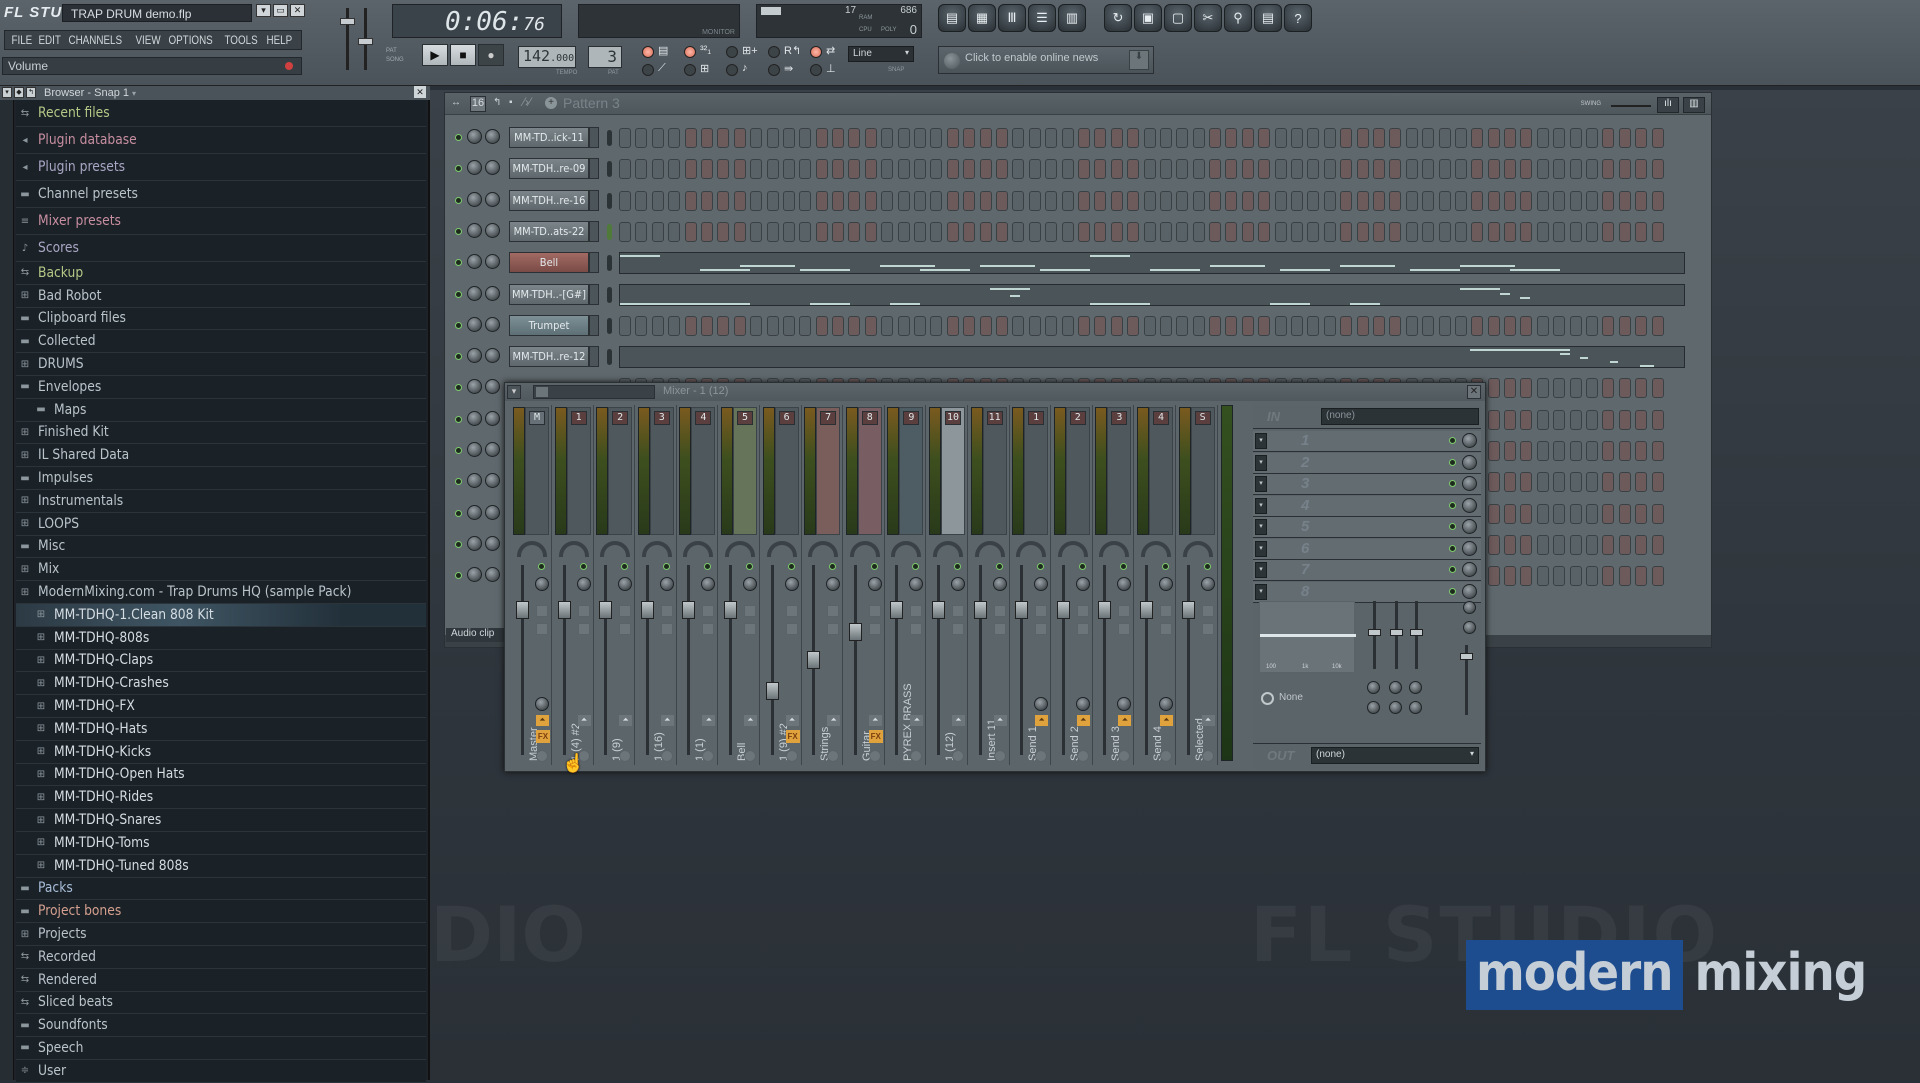  I want to click on browser-item: ▬ Misc, so click(221, 547).